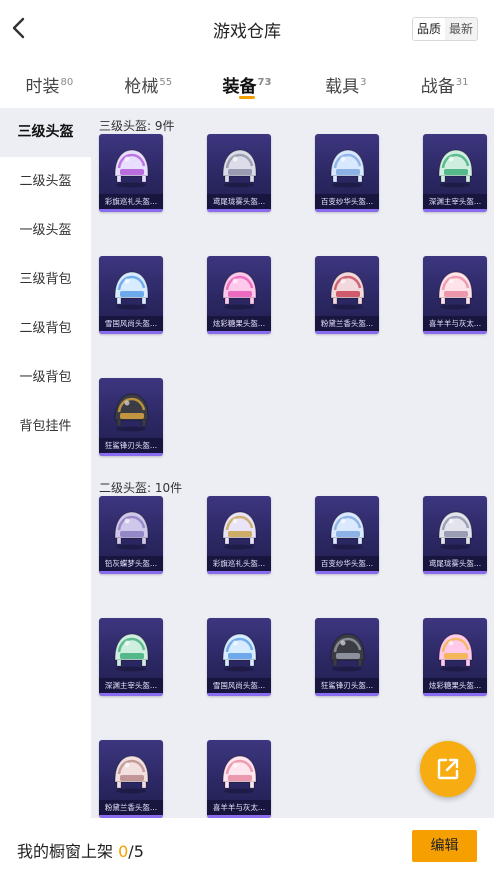 This screenshot has width=494, height=875. What do you see at coordinates (45, 181) in the screenshot?
I see `sidebar-item-level2-helmet: 二级头盔` at bounding box center [45, 181].